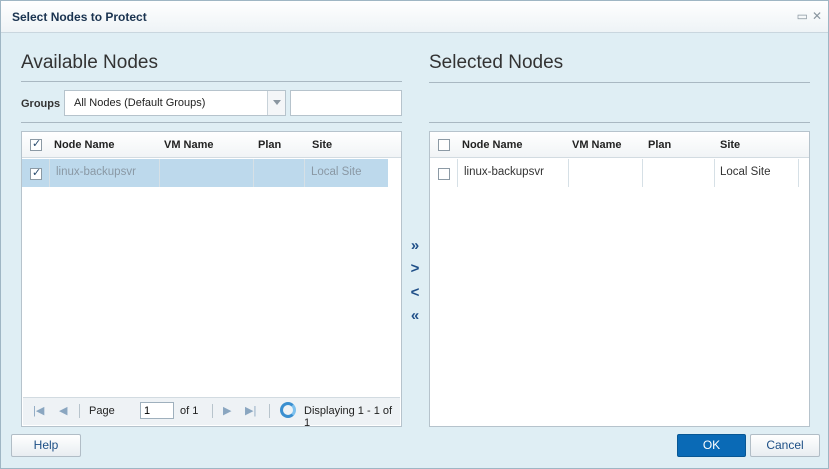  What do you see at coordinates (288, 410) in the screenshot?
I see `refresh-icon` at bounding box center [288, 410].